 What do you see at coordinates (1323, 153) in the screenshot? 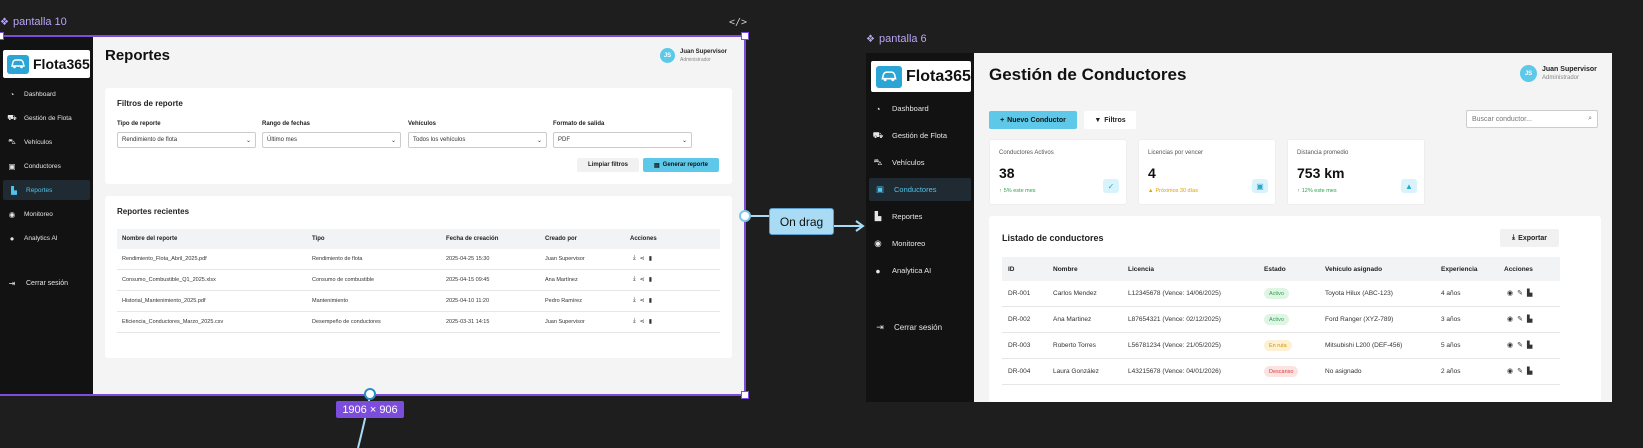
I see `stat-label: Distancia promedio` at bounding box center [1323, 153].